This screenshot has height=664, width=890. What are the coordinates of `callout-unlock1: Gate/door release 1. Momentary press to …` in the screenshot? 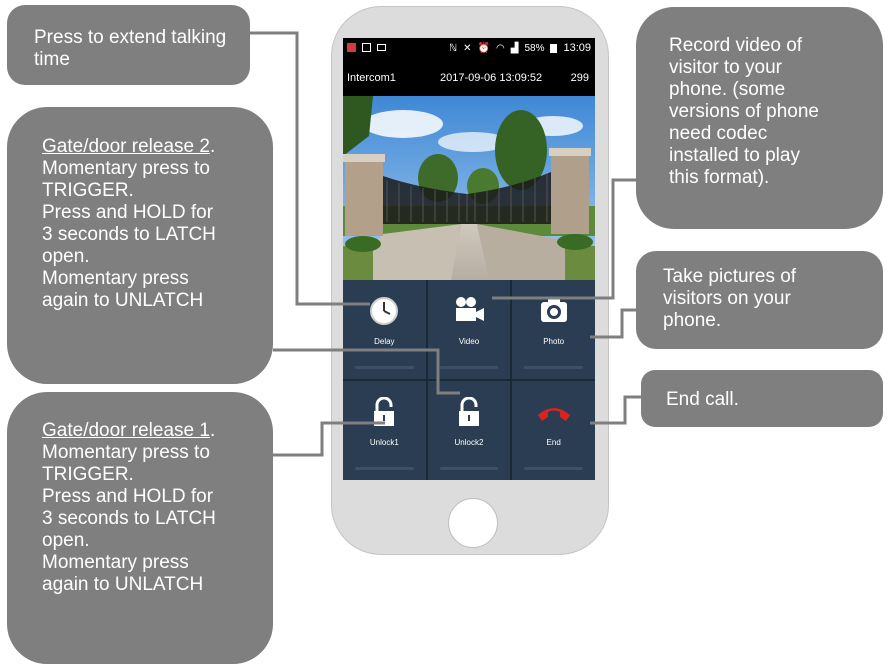 It's located at (140, 528).